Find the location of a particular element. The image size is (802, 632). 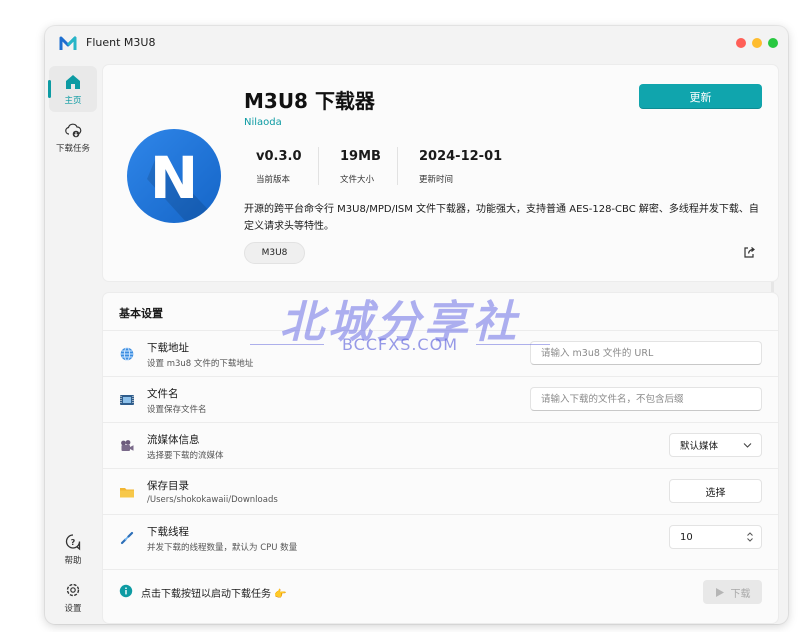

download-button: 下载 is located at coordinates (732, 592).